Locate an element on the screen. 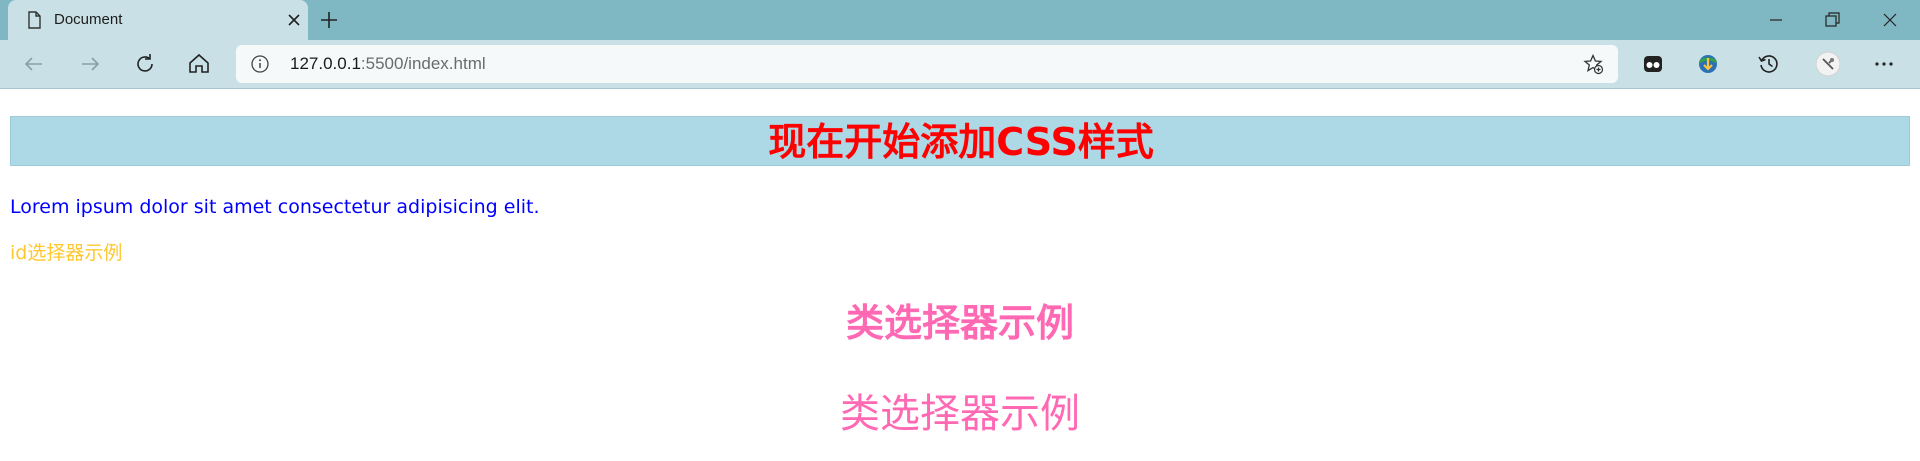 This screenshot has height=461, width=1920. document-icon is located at coordinates (34, 20).